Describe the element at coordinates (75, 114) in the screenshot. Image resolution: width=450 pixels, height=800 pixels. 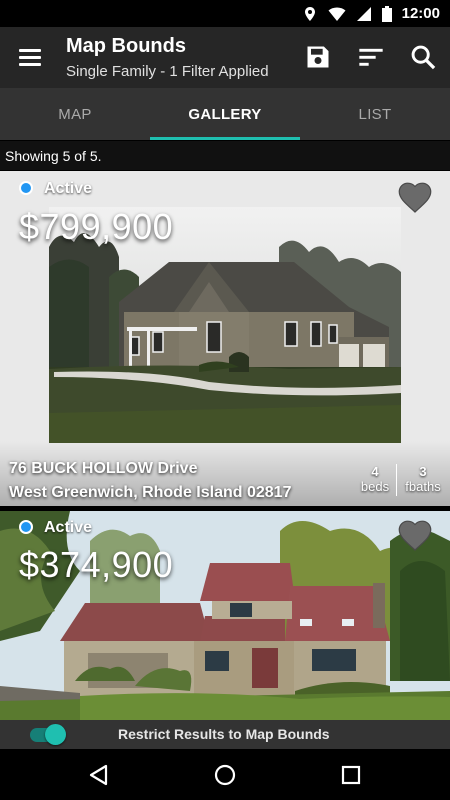
I see `tab-map: MAP` at that location.